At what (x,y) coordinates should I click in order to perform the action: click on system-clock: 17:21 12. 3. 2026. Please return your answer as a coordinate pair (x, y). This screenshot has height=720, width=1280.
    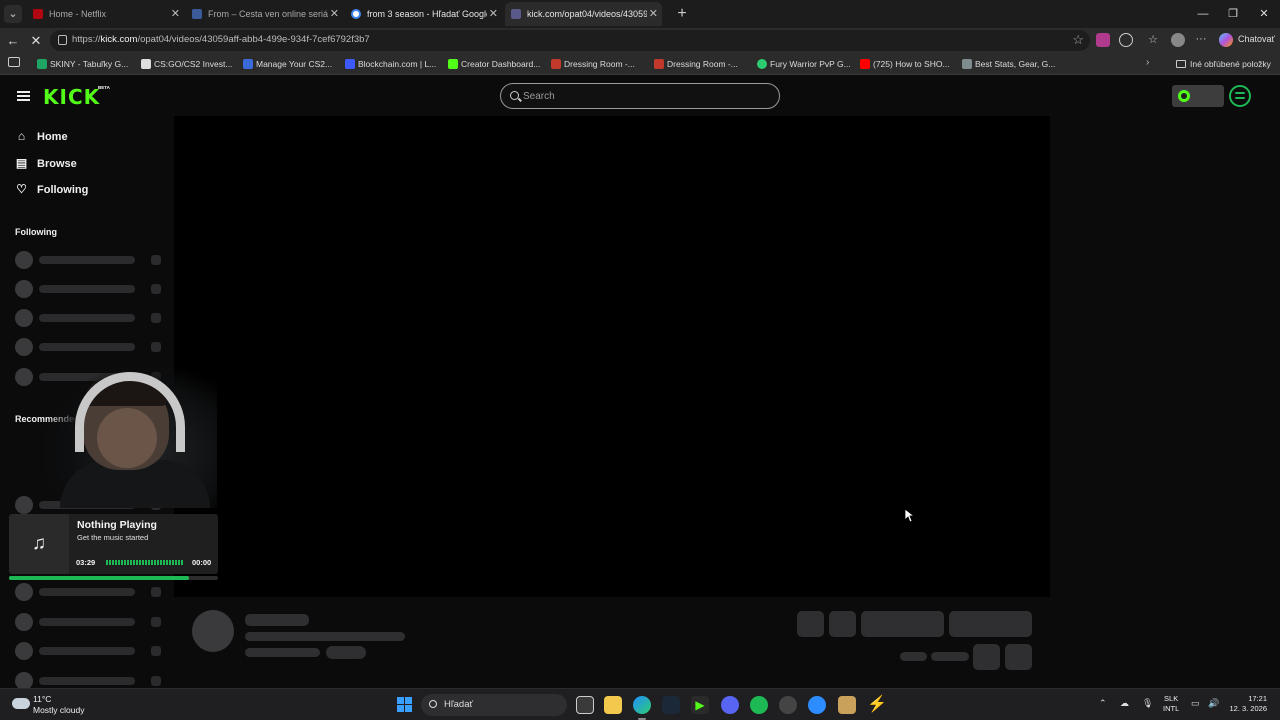
    Looking at the image, I should click on (1246, 704).